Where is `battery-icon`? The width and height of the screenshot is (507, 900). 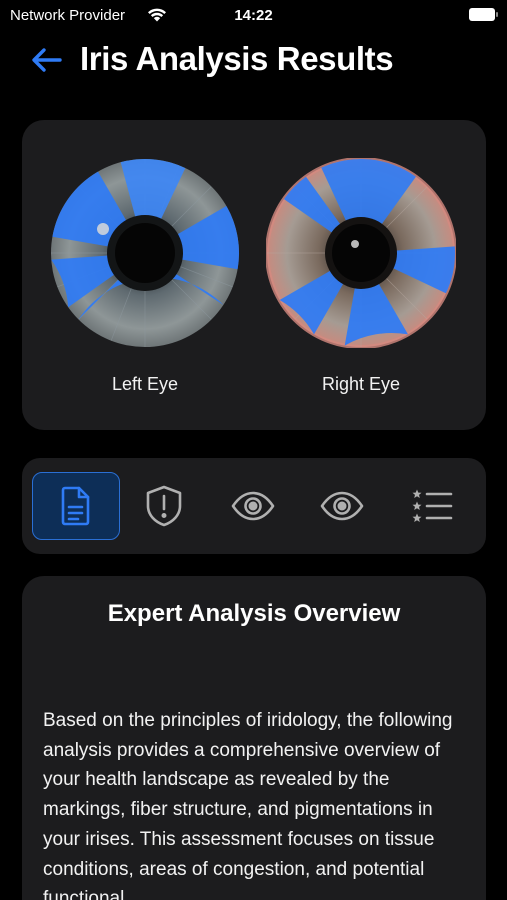
battery-icon is located at coordinates (483, 14).